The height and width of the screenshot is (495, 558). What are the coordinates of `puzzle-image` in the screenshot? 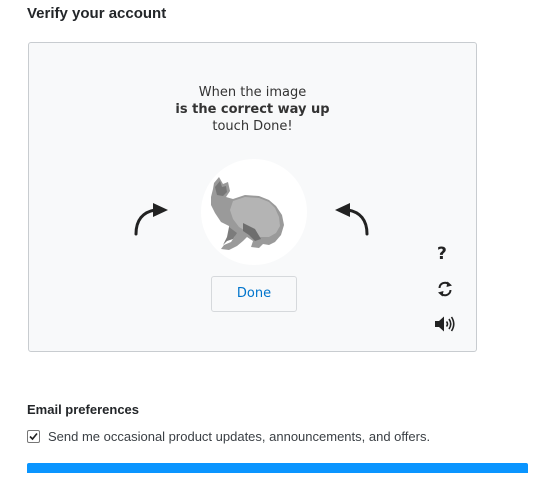 It's located at (247, 213).